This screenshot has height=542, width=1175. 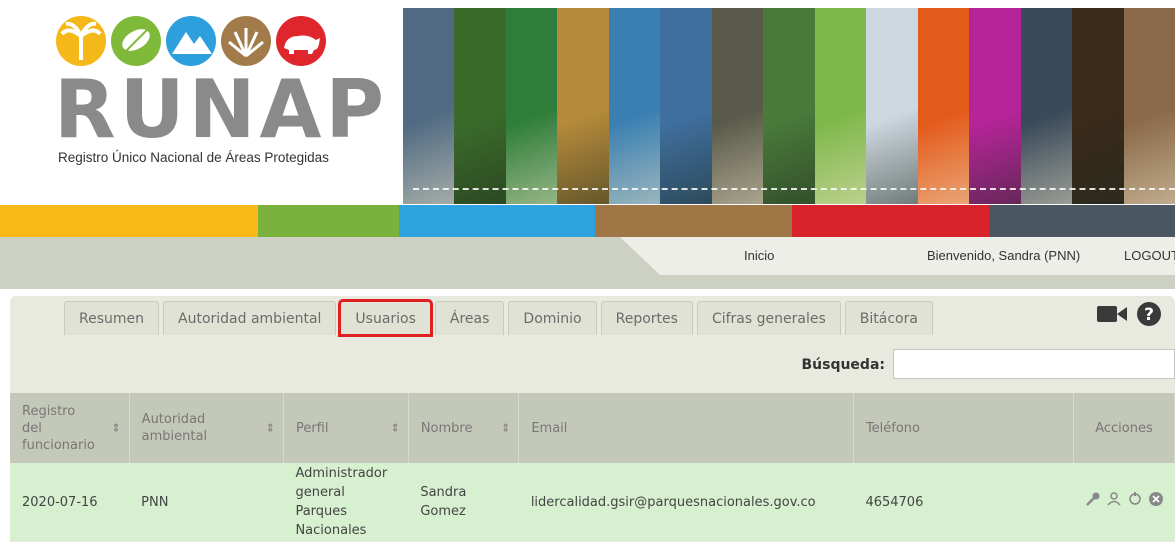 What do you see at coordinates (446, 428) in the screenshot?
I see `header-nombre-label: Nombre` at bounding box center [446, 428].